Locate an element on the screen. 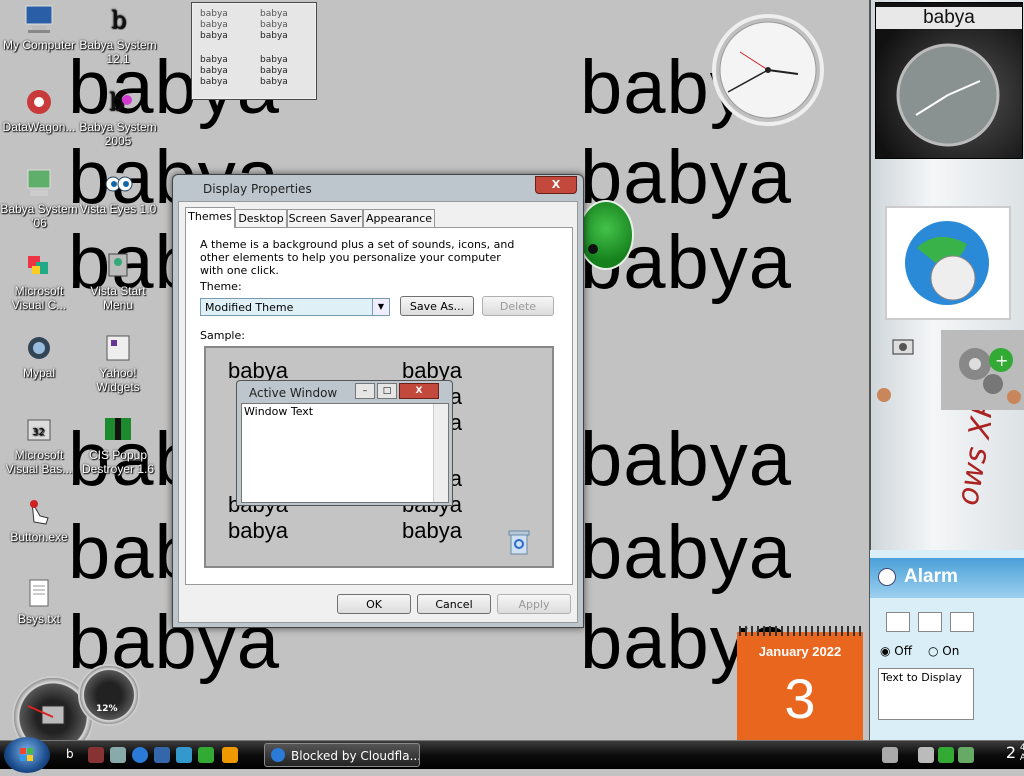 This screenshot has height=776, width=1024. desktop-icon-babya-system-12: b Babya System 12.1 is located at coordinates (118, 35).